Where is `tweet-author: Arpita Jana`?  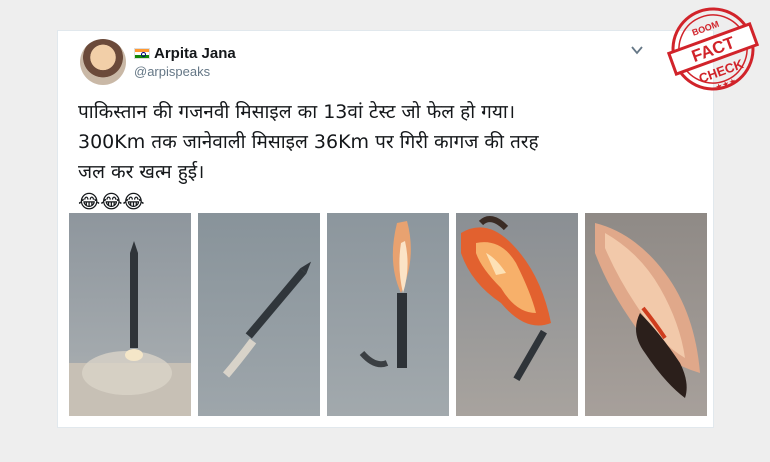 tweet-author: Arpita Jana is located at coordinates (185, 53).